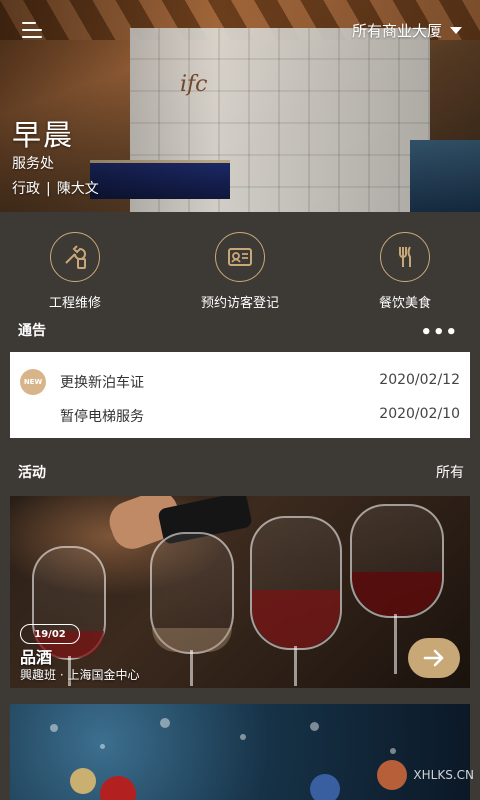 The width and height of the screenshot is (480, 800). I want to click on arrow-right-icon, so click(433, 658).